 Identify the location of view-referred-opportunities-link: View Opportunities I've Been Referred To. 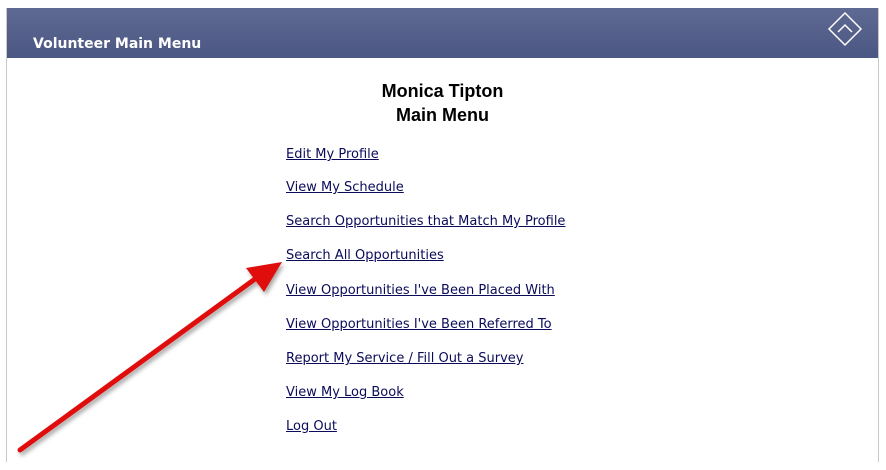
(419, 325).